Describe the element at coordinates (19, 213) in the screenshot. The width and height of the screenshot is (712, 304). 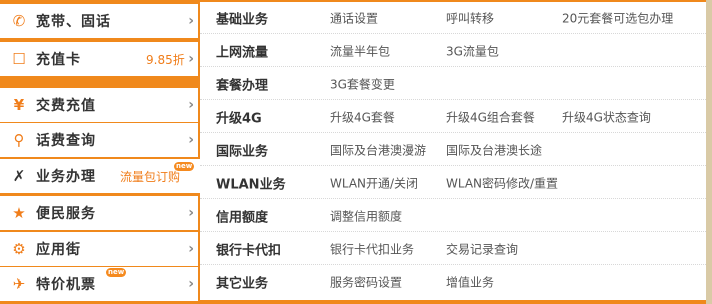
I see `people-icon: ★` at that location.